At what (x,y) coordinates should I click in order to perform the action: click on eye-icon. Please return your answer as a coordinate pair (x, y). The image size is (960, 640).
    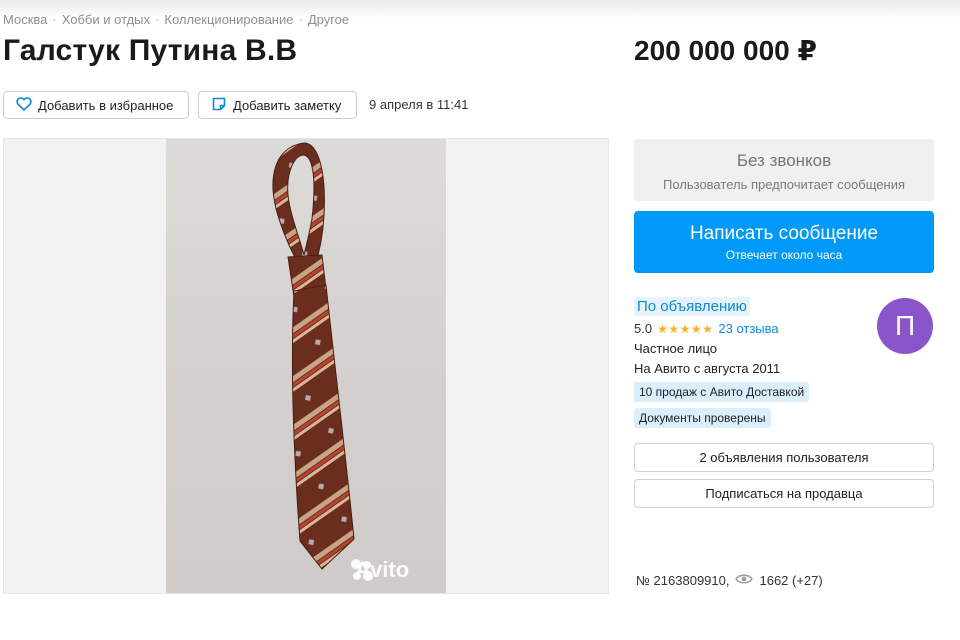
    Looking at the image, I should click on (744, 580).